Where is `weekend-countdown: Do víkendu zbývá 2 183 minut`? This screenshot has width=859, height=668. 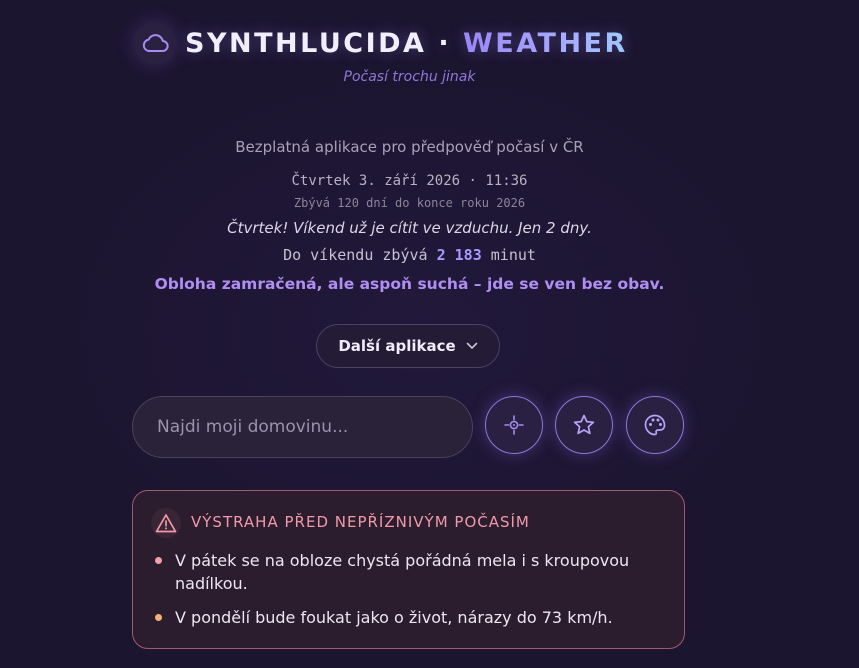 weekend-countdown: Do víkendu zbývá 2 183 minut is located at coordinates (409, 255).